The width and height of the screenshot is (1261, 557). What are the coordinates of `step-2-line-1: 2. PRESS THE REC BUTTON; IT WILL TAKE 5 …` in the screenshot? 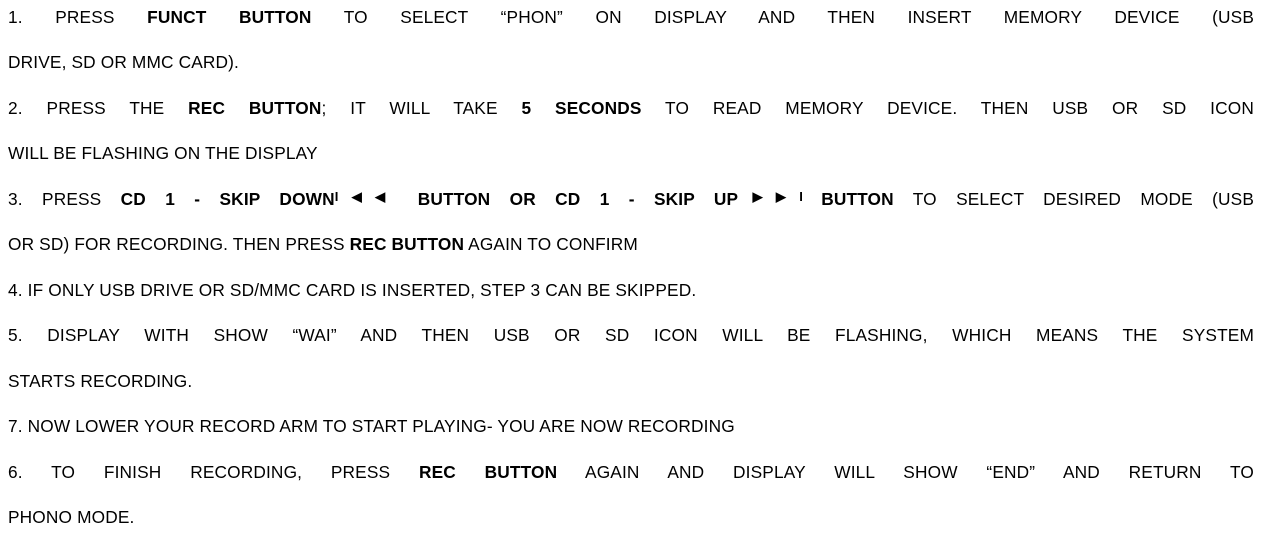 It's located at (631, 108).